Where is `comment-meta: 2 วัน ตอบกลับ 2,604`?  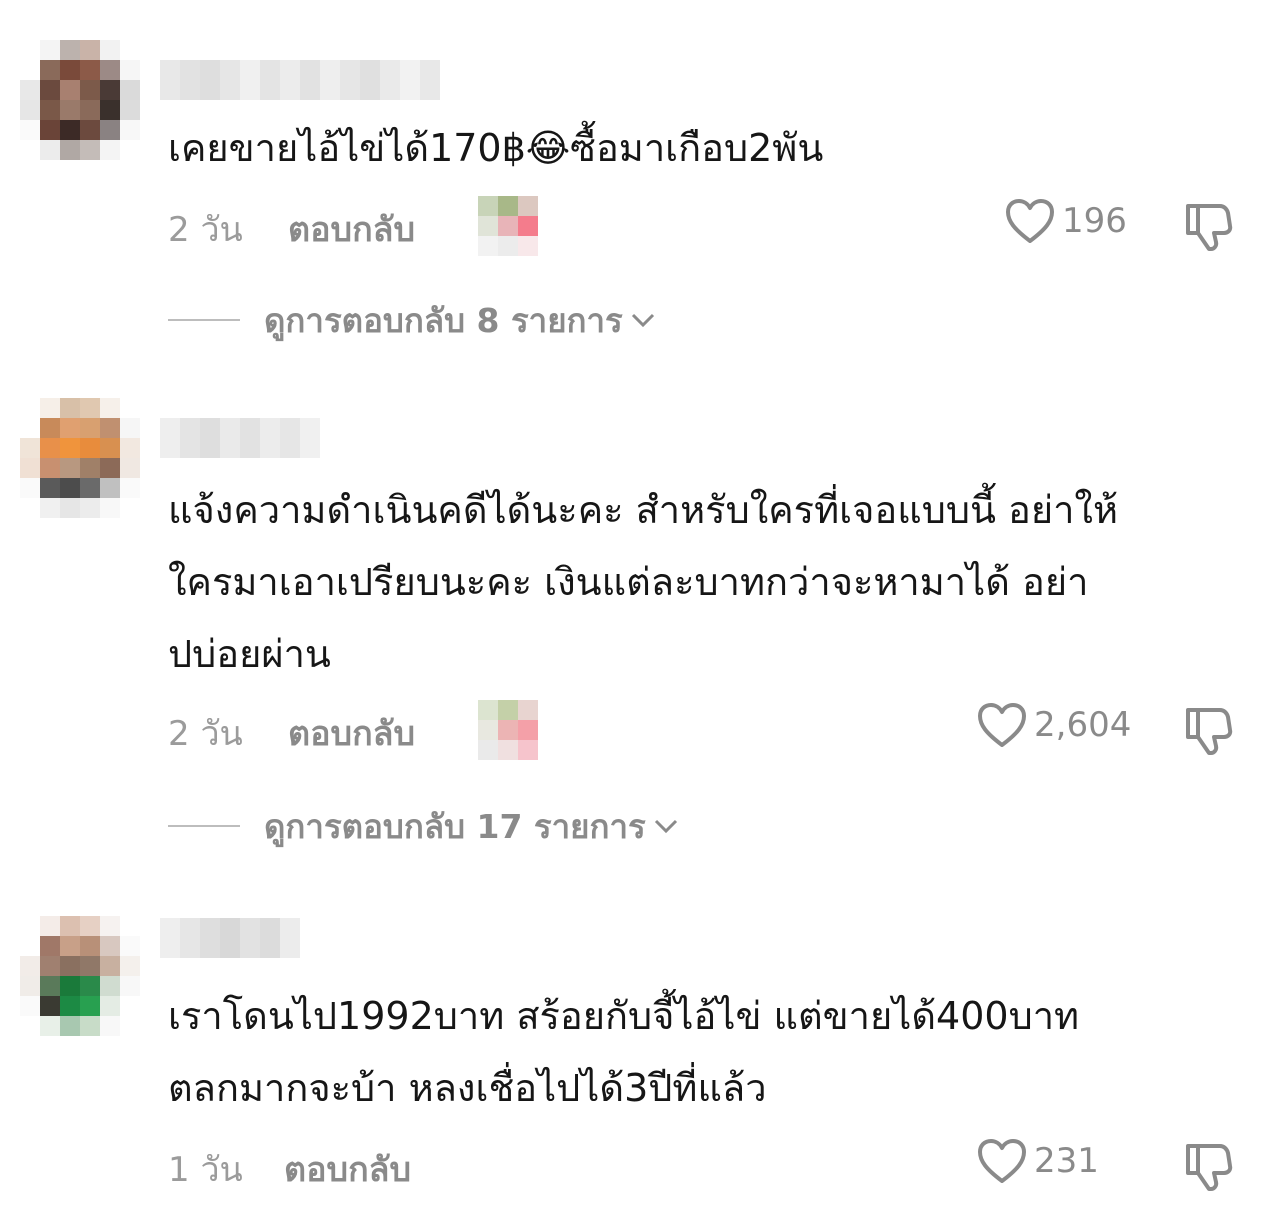 comment-meta: 2 วัน ตอบกลับ 2,604 is located at coordinates (708, 730).